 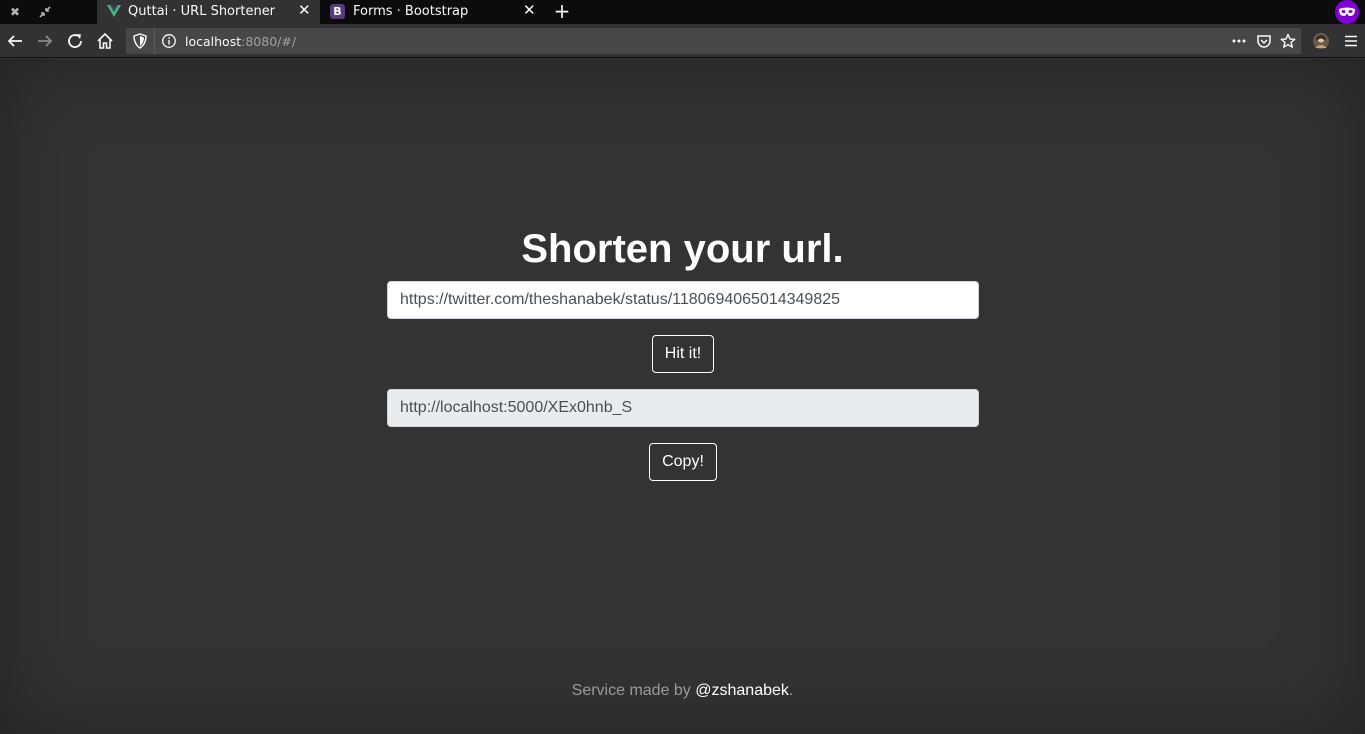 I want to click on short-url-output: http://localhost:5000/XEx0hnb_S, so click(x=683, y=408).